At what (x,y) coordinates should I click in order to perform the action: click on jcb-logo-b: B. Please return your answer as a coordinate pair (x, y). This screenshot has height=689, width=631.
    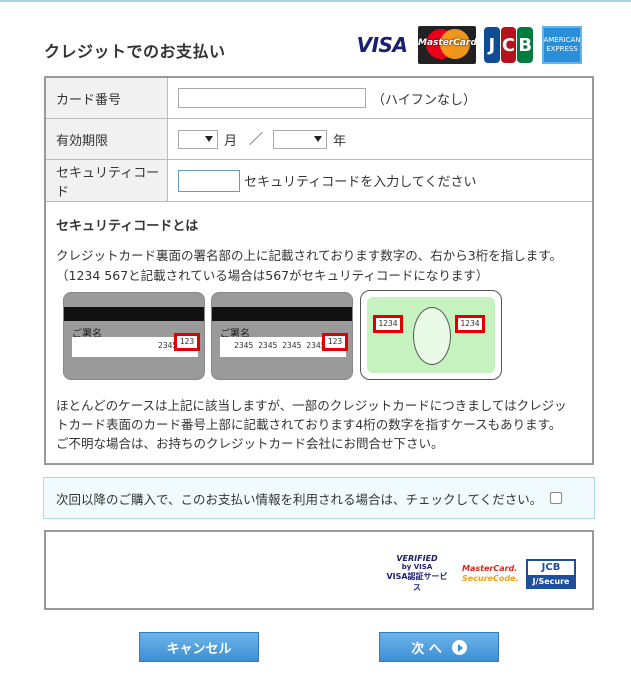
    Looking at the image, I should click on (525, 45).